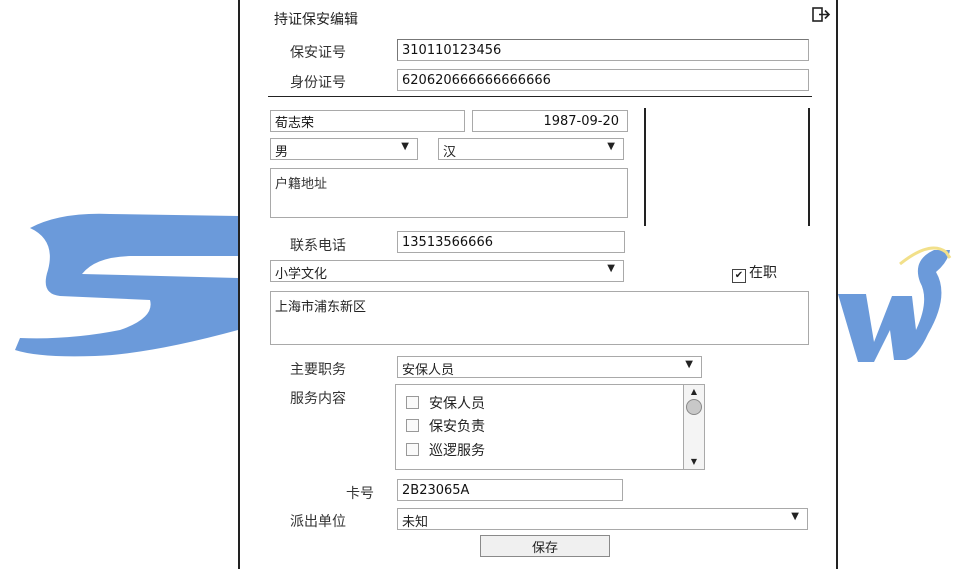 The width and height of the screenshot is (972, 569). Describe the element at coordinates (318, 53) in the screenshot. I see `license-number-label: 保安证号` at that location.